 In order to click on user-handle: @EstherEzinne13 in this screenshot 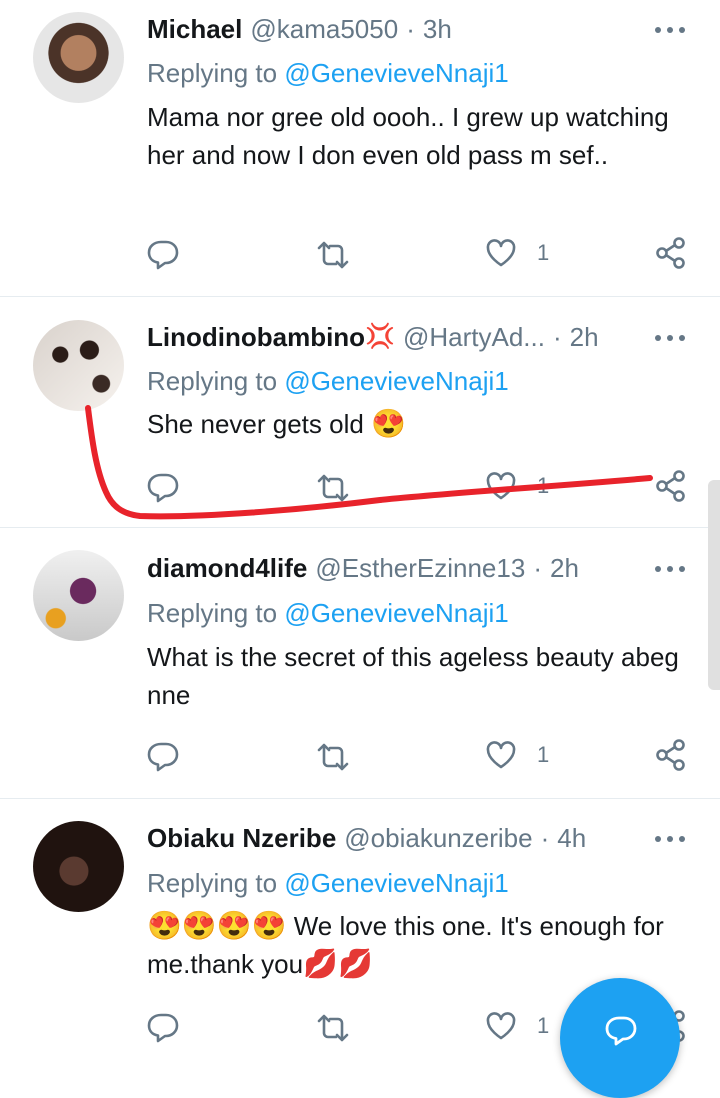, I will do `click(420, 568)`.